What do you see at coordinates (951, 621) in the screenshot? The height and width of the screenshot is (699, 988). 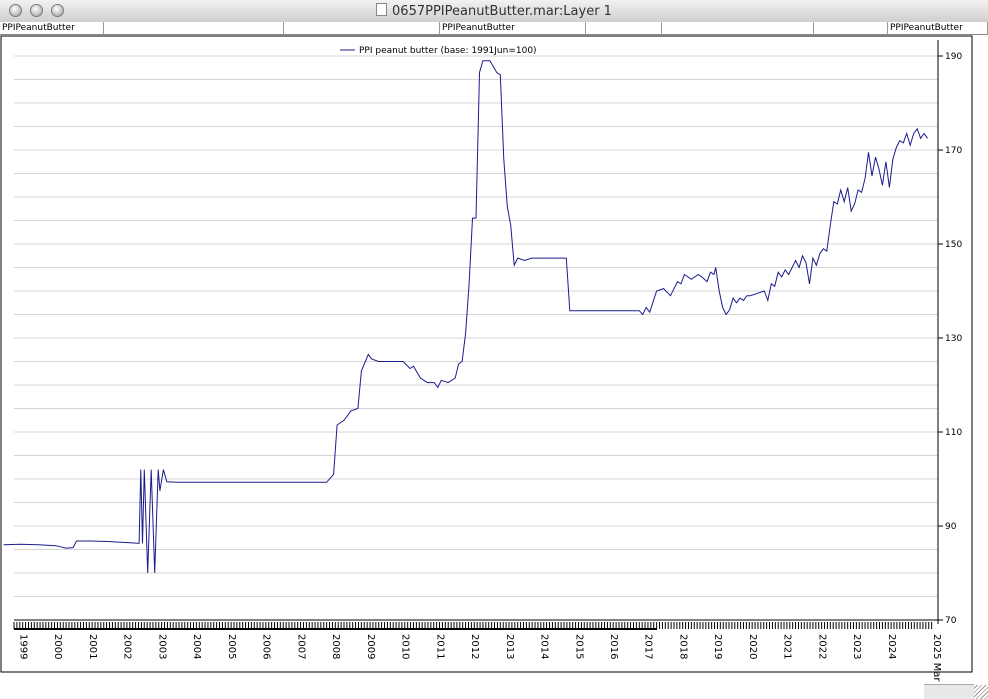 I see `y-tick-label: 70` at bounding box center [951, 621].